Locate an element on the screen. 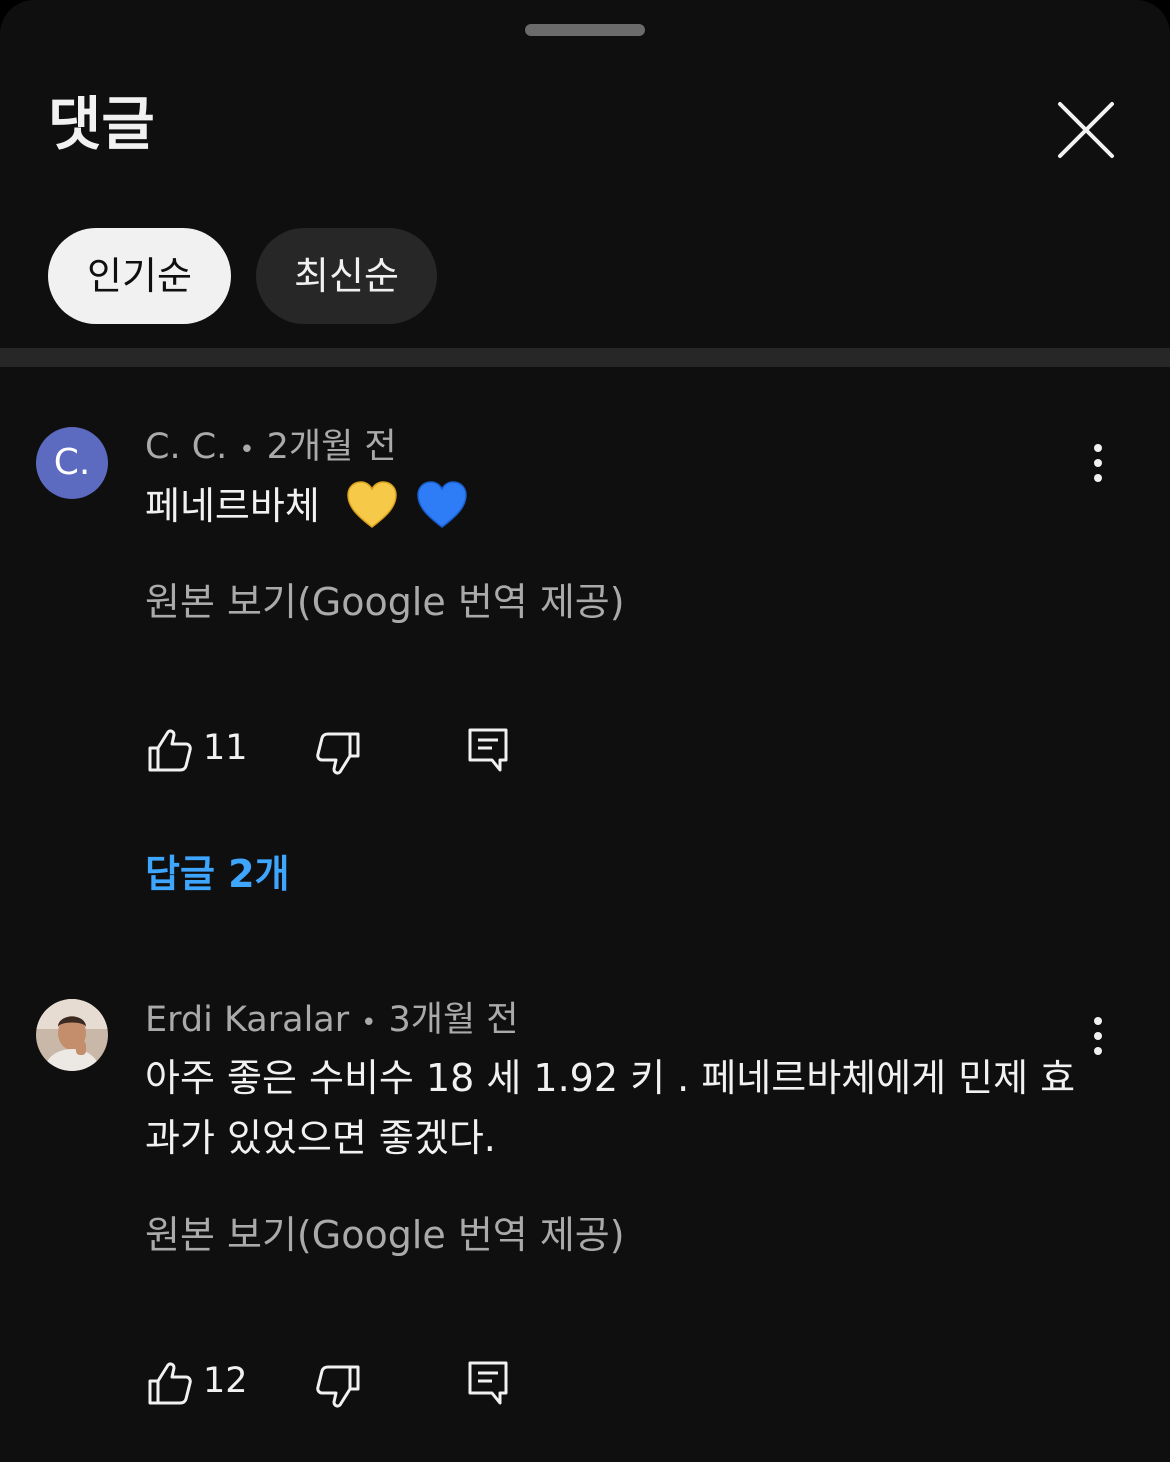 The height and width of the screenshot is (1462, 1170). drag-handle is located at coordinates (585, 30).